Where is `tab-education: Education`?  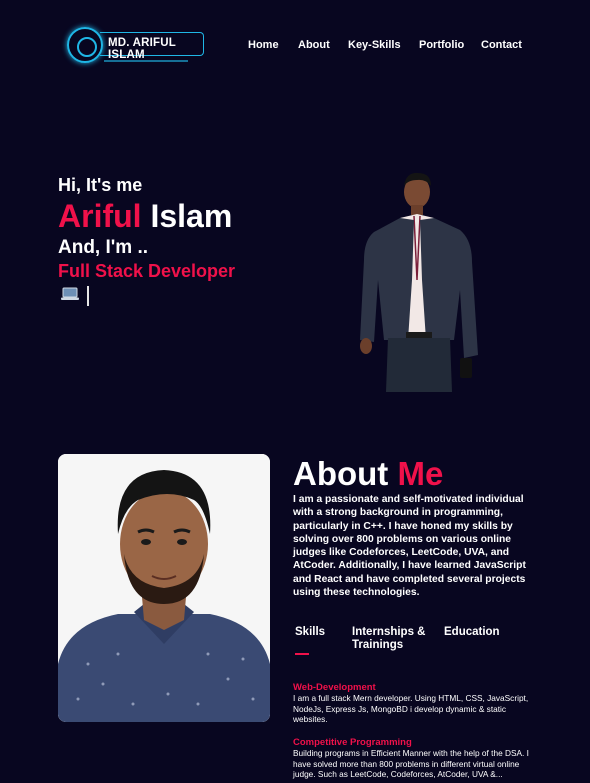 tab-education: Education is located at coordinates (472, 632).